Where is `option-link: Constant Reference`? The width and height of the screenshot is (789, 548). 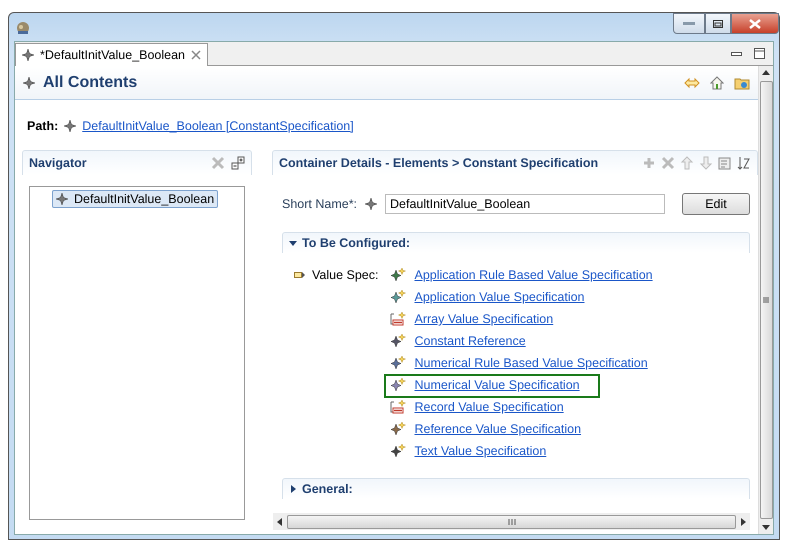 option-link: Constant Reference is located at coordinates (470, 341).